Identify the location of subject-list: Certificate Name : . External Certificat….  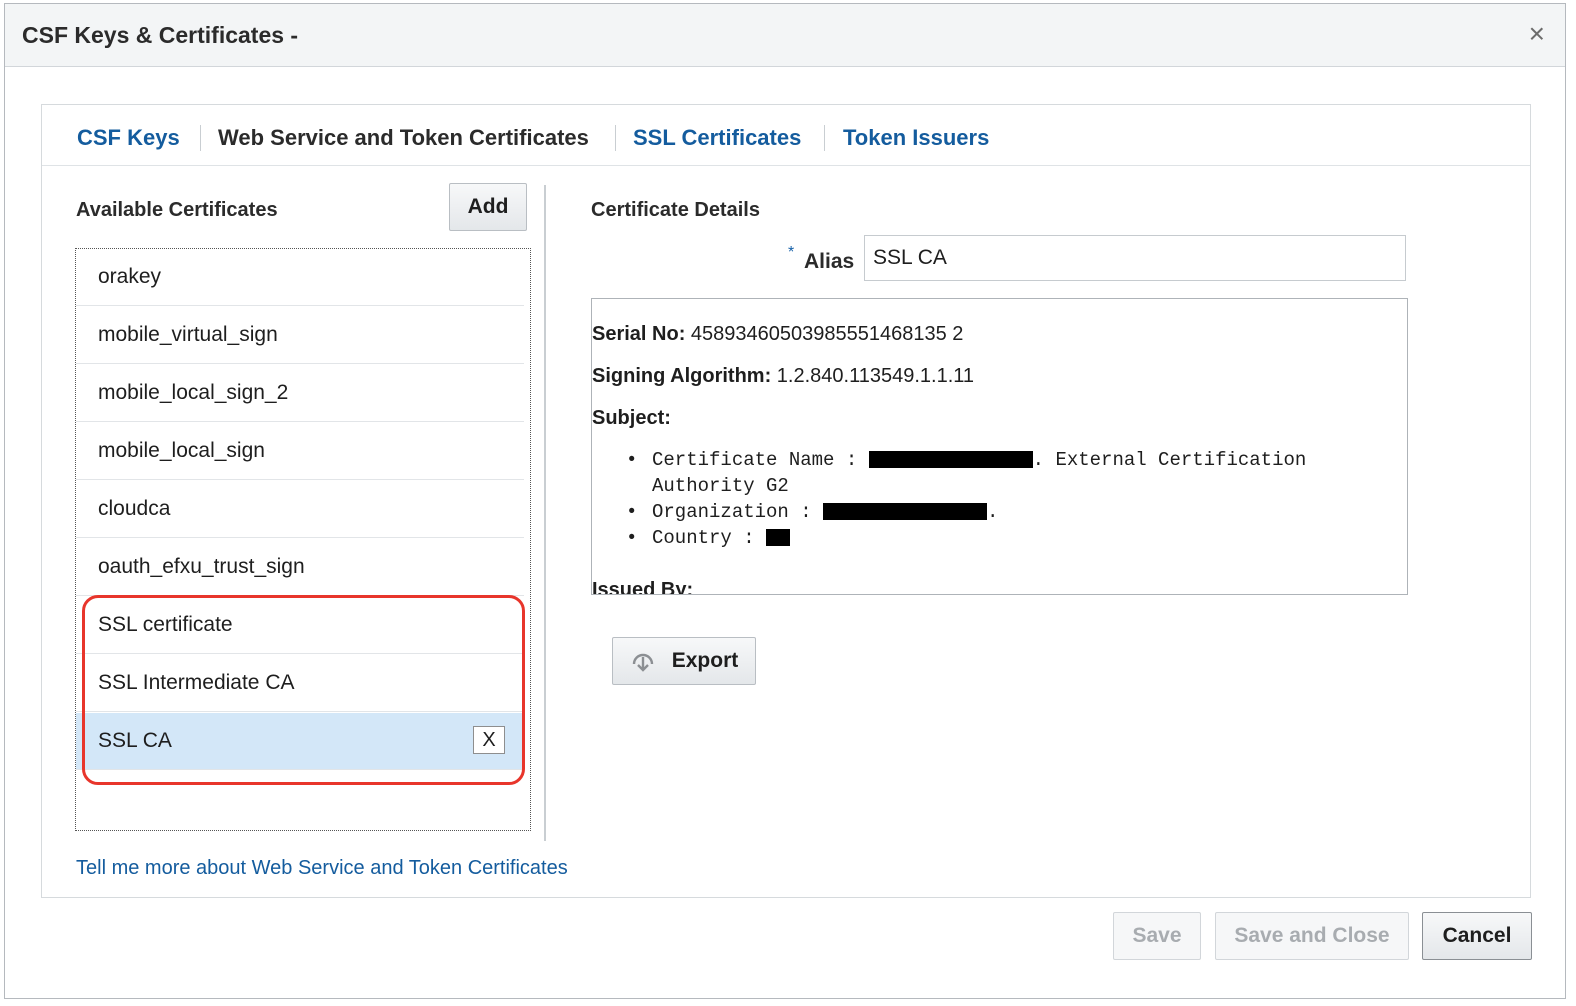
(999, 499).